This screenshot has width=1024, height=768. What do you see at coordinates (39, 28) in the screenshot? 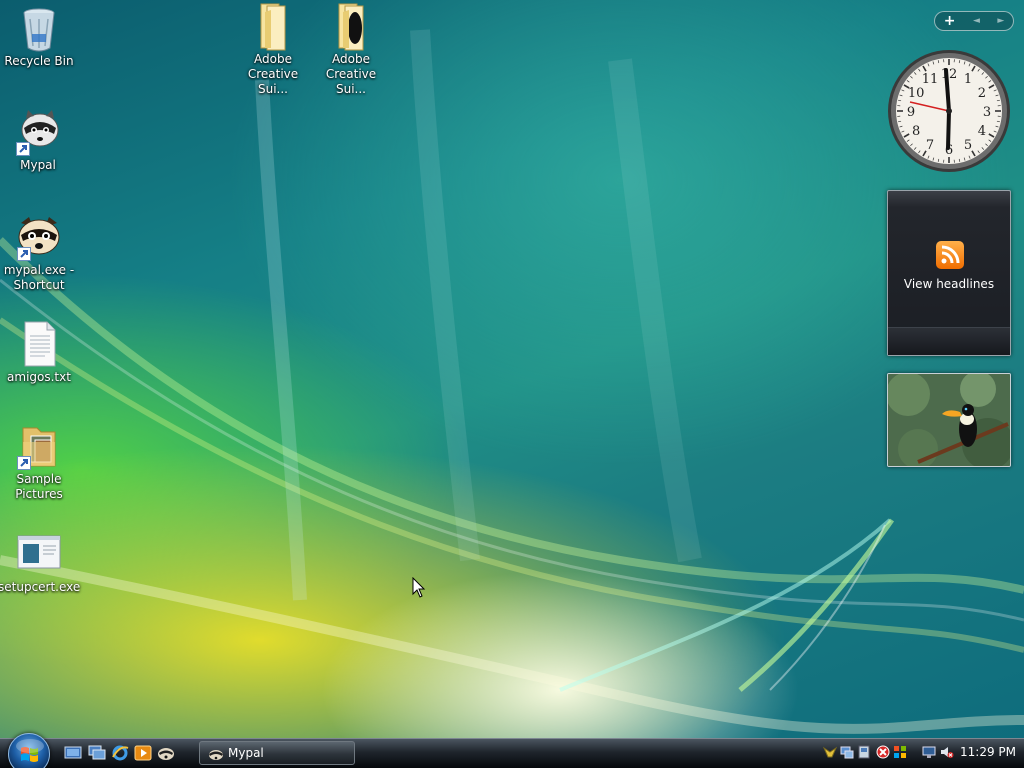
I see `recycle-bin-icon` at bounding box center [39, 28].